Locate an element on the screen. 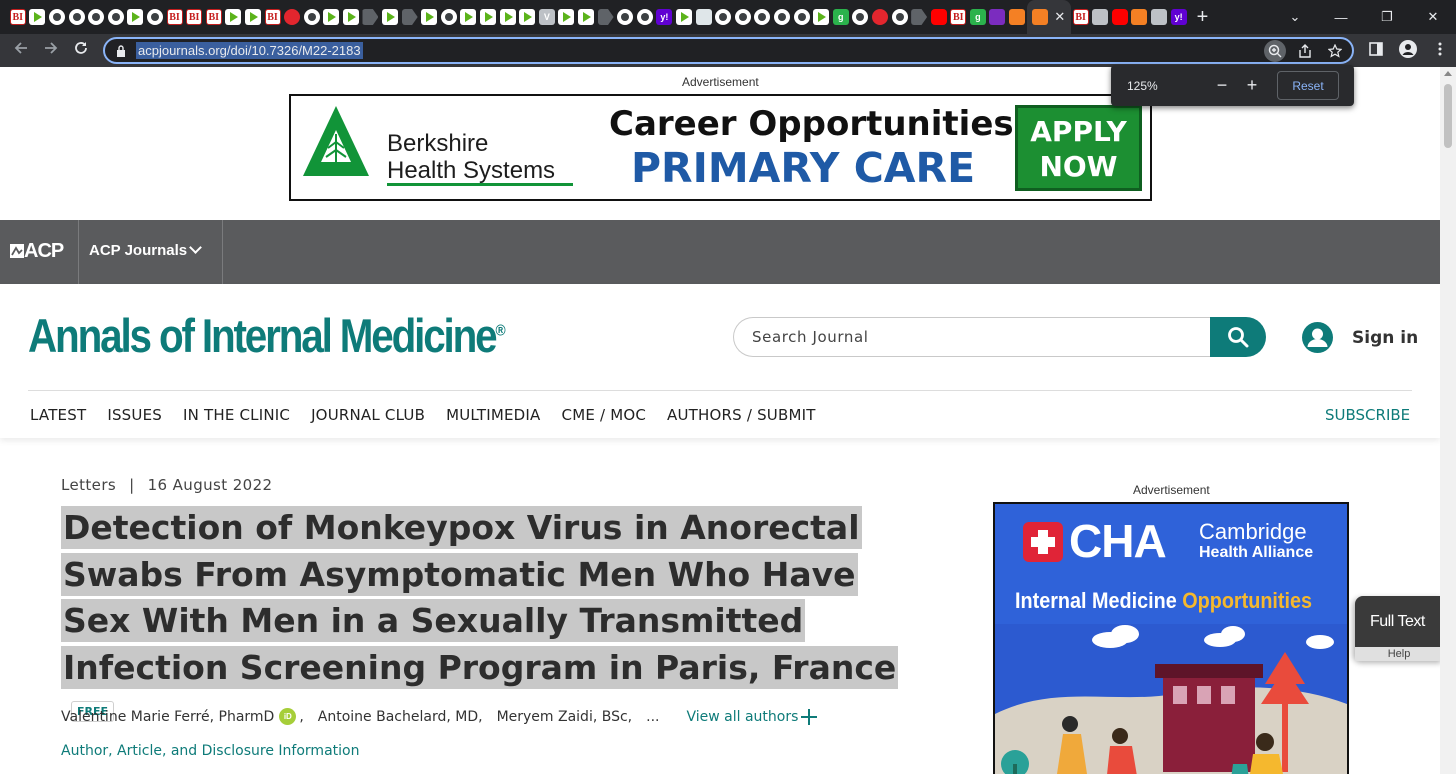  nav-cme-moc: CME / MOC is located at coordinates (604, 415).